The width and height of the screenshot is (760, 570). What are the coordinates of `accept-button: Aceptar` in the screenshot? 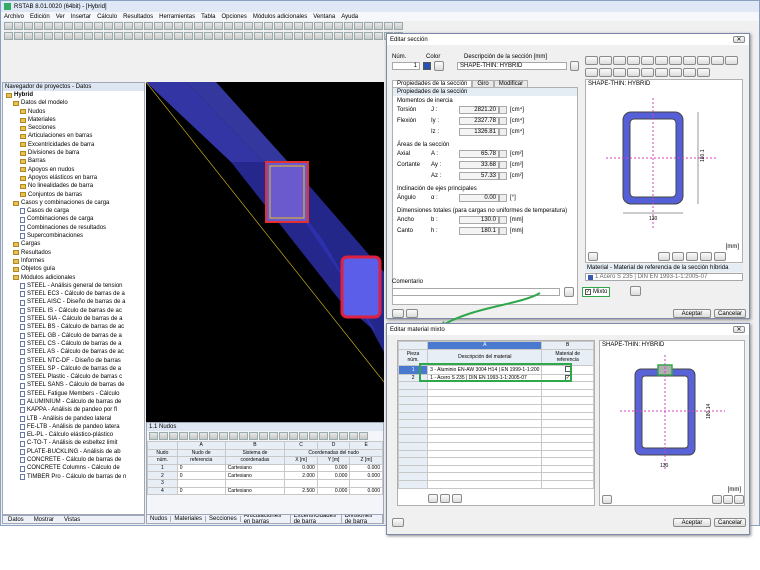 It's located at (692, 313).